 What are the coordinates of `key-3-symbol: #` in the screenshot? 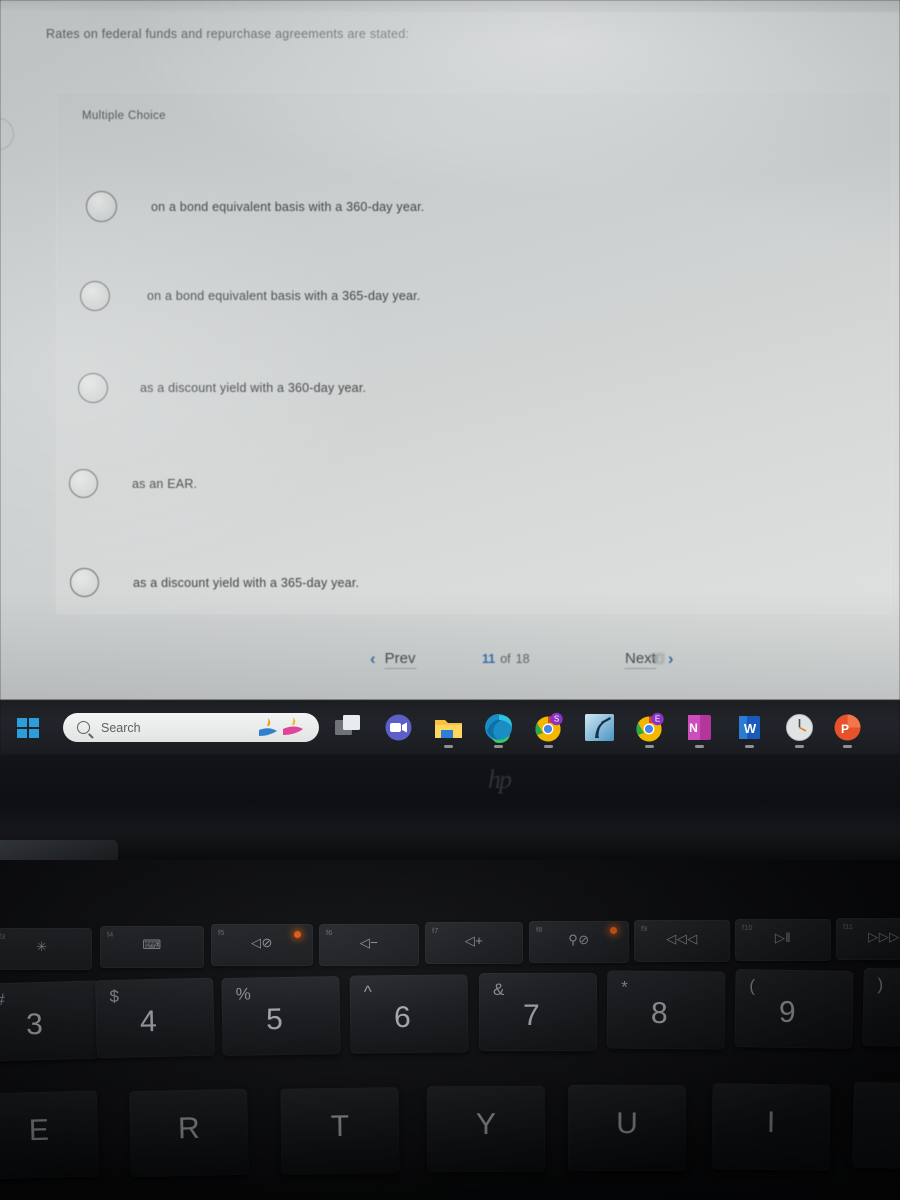 It's located at (3, 1000).